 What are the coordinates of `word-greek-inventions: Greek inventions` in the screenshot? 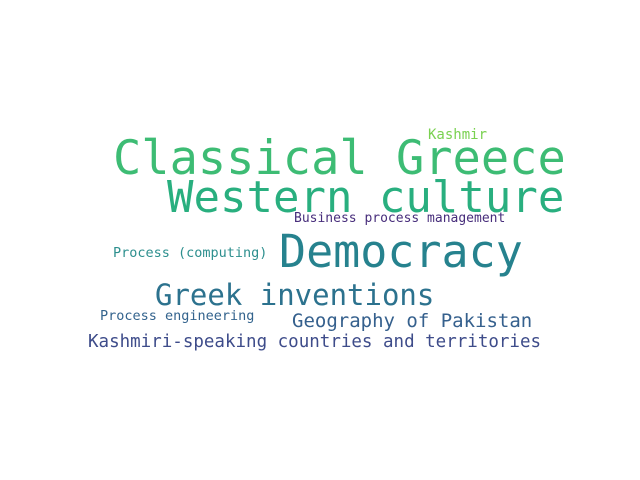 It's located at (295, 295).